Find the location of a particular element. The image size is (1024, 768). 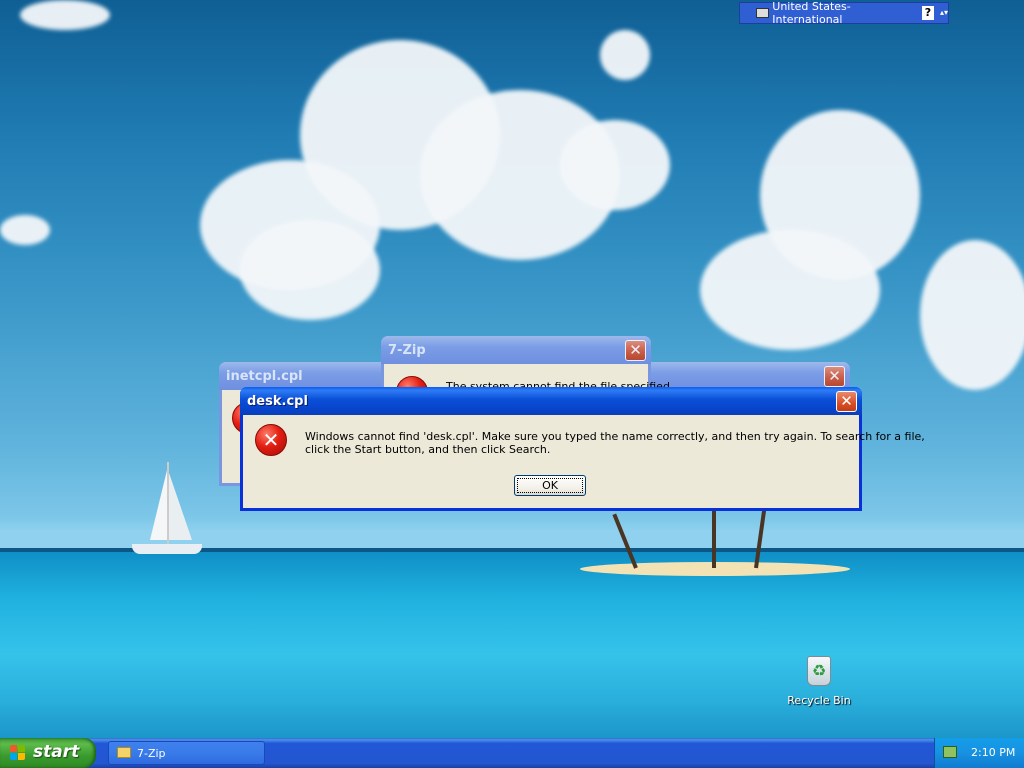

window-title: 7-Zip is located at coordinates (407, 350).